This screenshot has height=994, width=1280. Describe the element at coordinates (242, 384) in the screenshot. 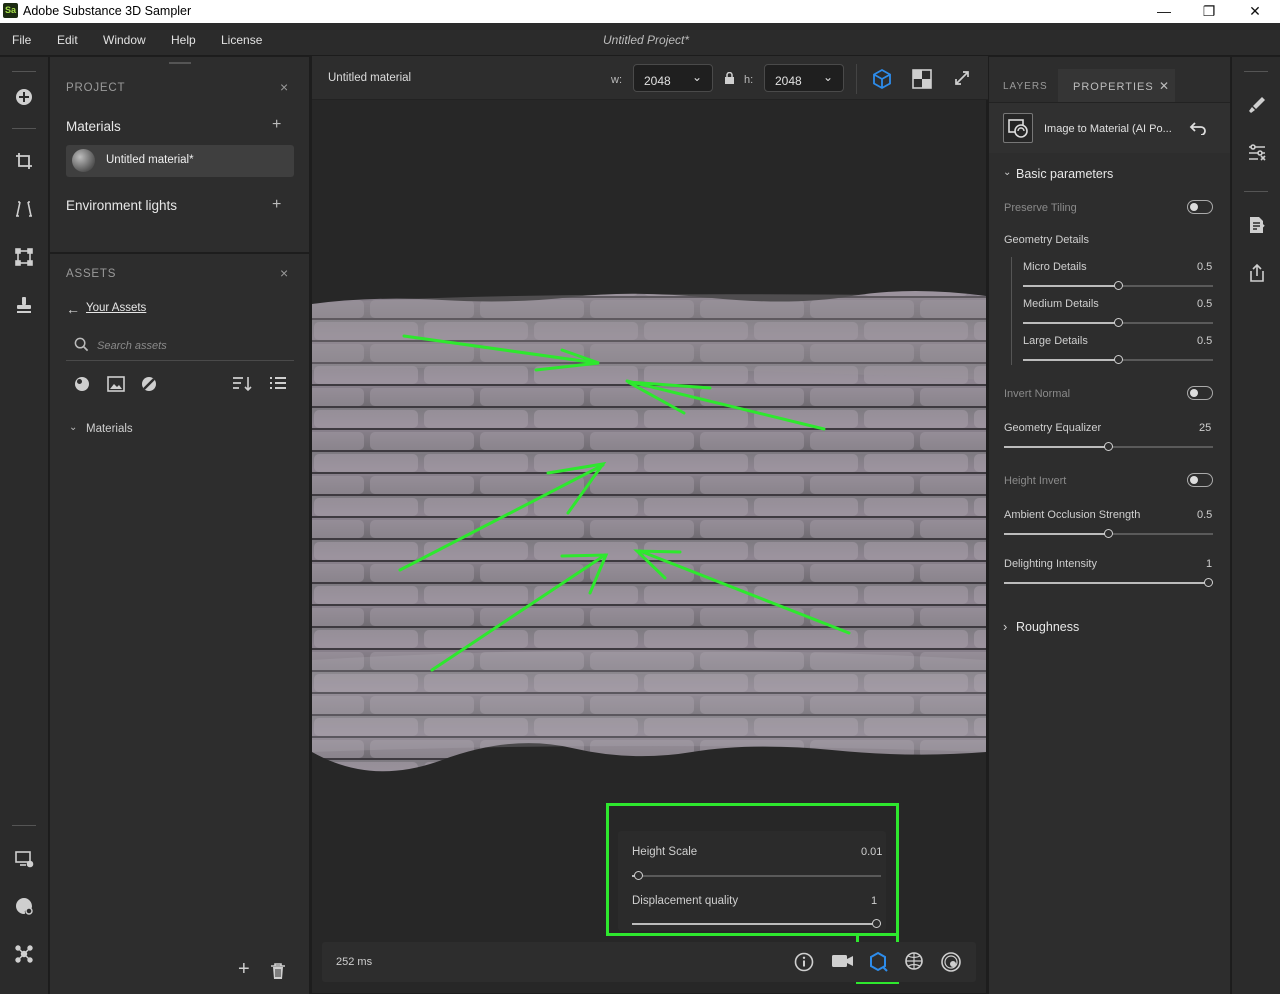

I see `sort-icon` at that location.